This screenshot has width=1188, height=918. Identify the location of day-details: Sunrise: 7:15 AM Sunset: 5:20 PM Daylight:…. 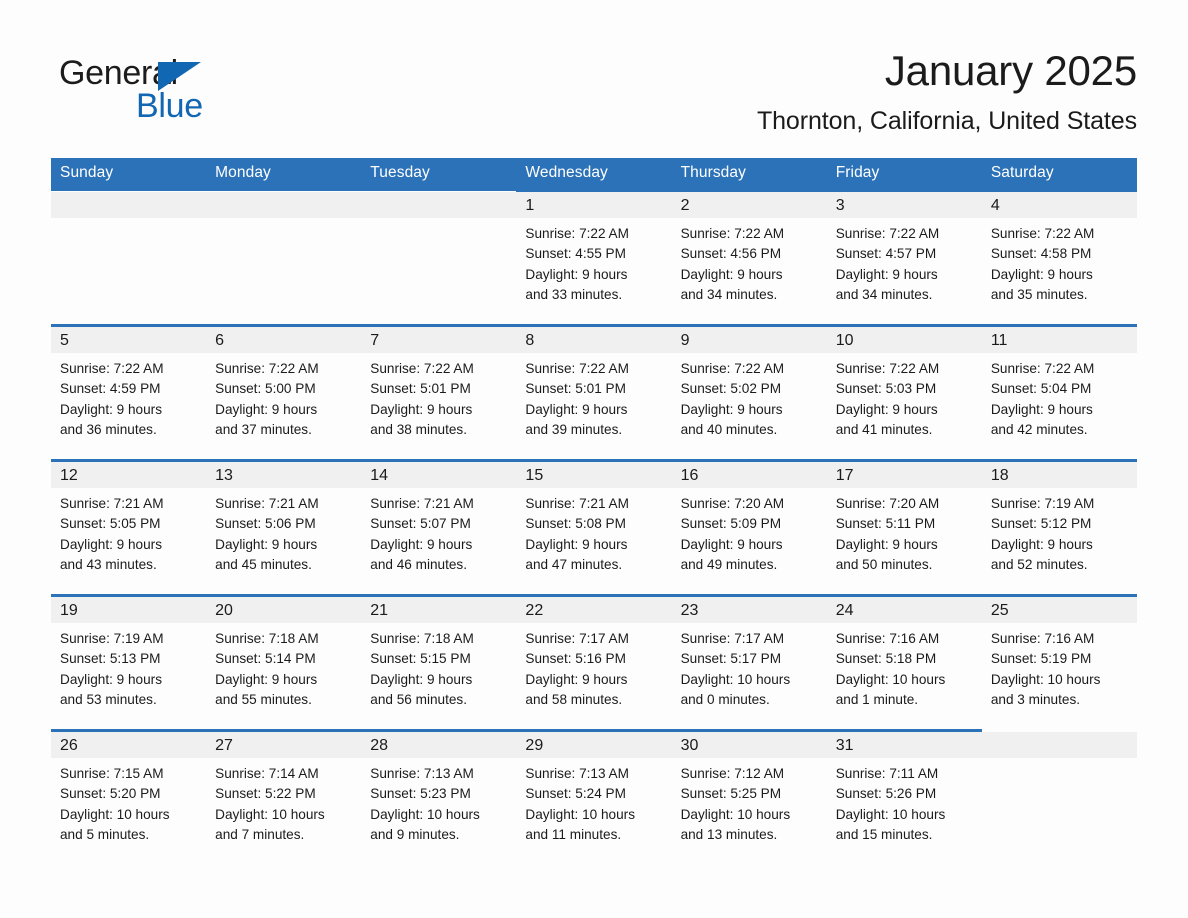
(128, 801).